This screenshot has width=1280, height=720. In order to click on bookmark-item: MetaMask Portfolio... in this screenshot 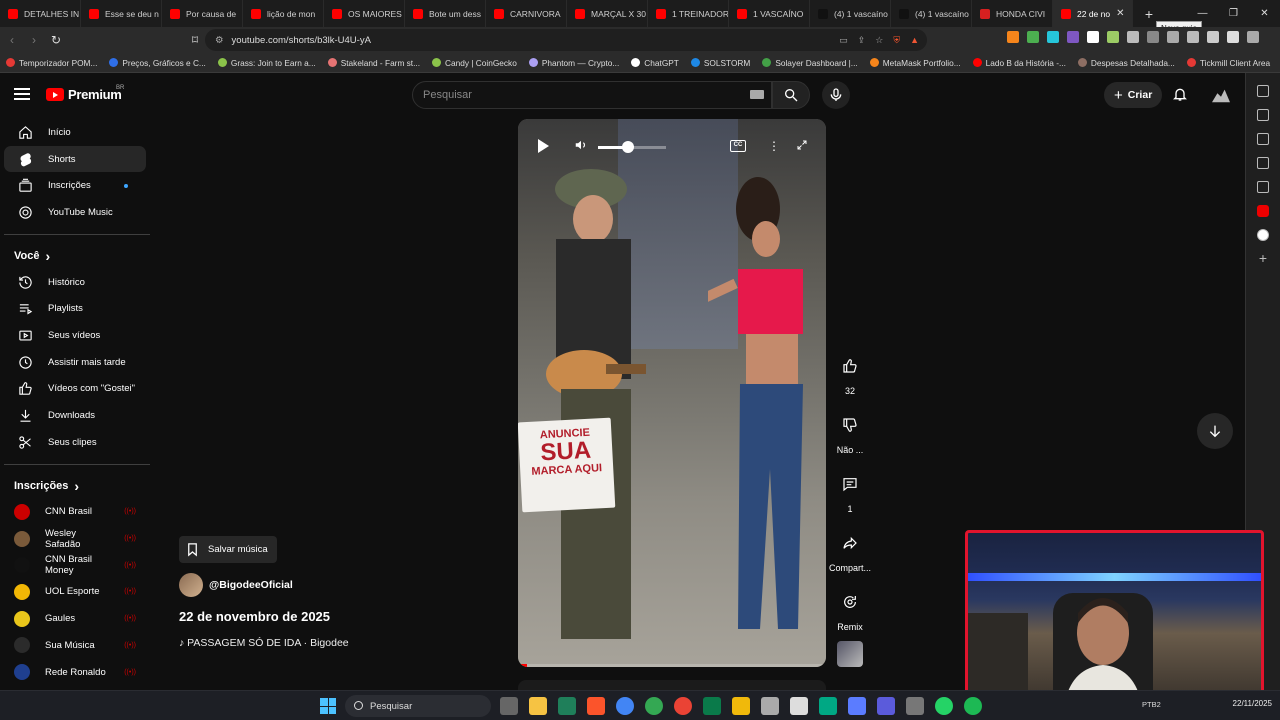, I will do `click(915, 63)`.